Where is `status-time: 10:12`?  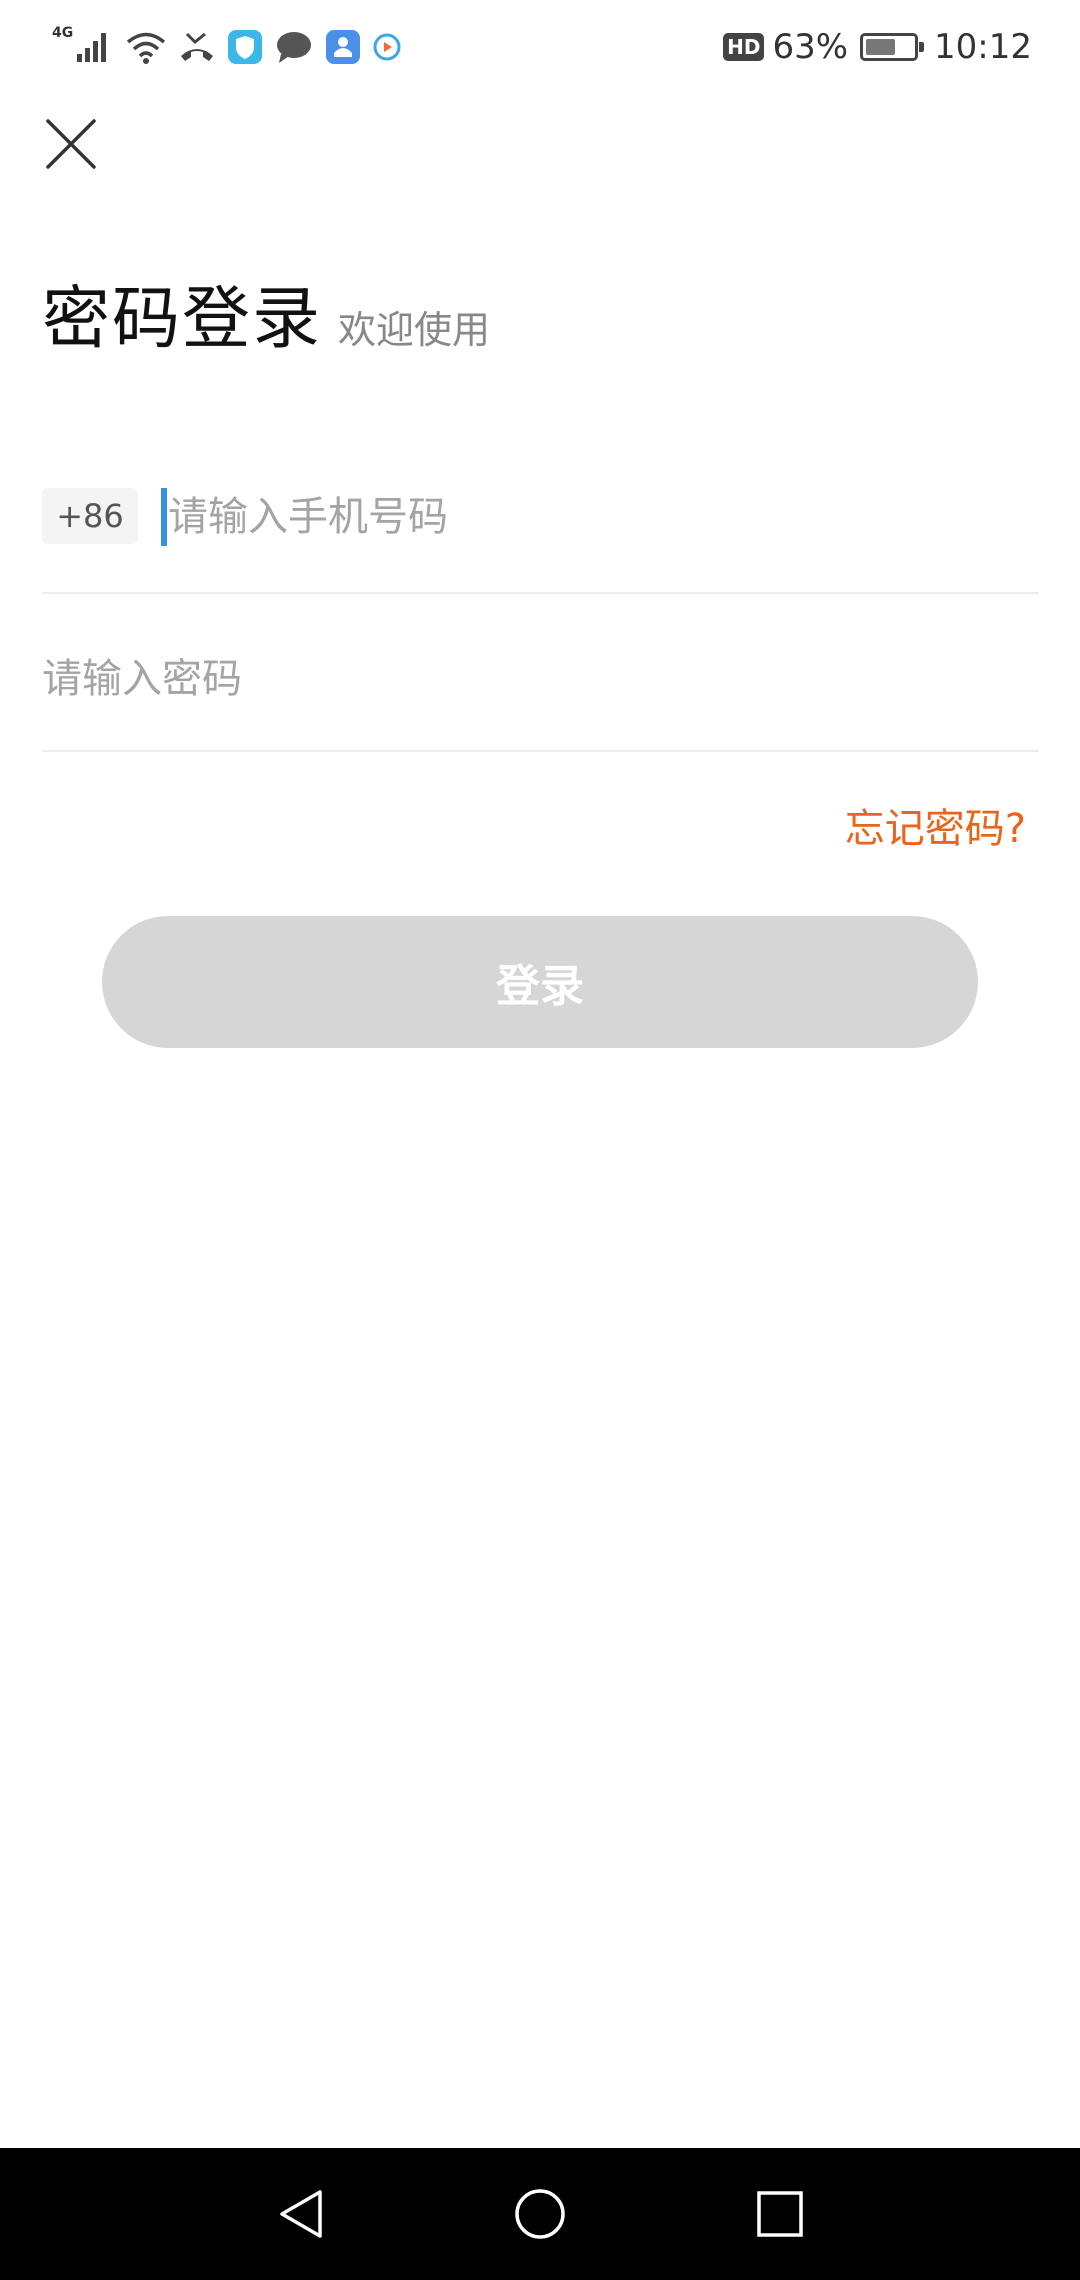
status-time: 10:12 is located at coordinates (983, 47).